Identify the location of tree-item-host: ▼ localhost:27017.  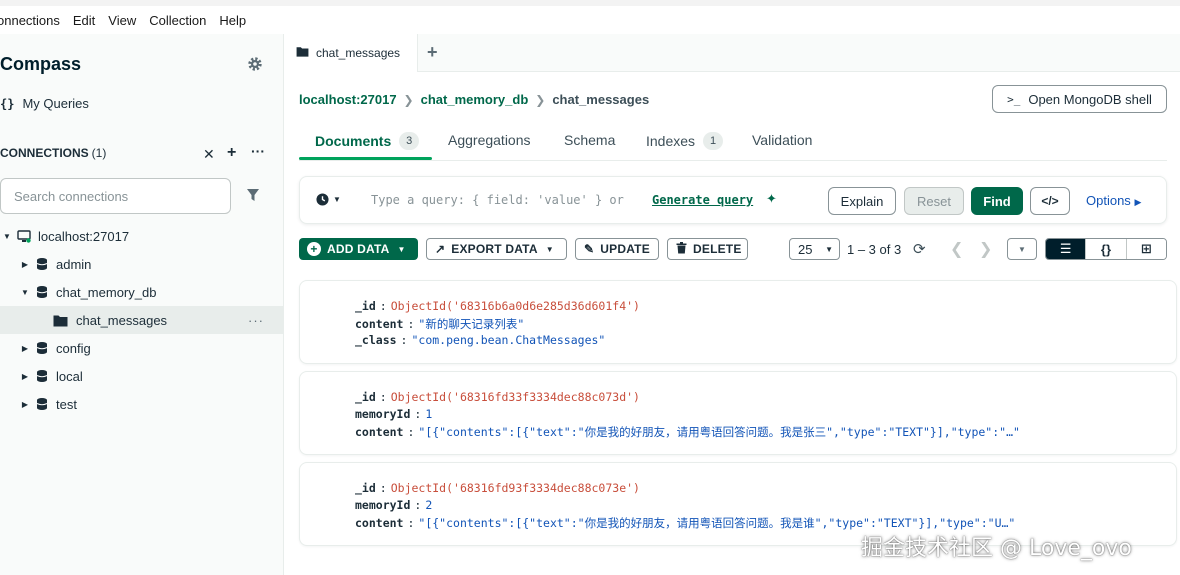
(142, 236).